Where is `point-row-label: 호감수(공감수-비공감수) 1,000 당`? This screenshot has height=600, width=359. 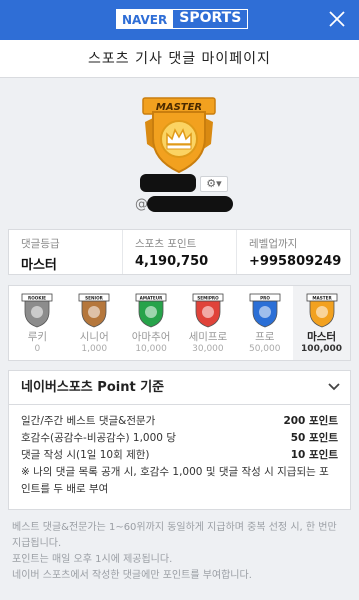
point-row-label: 호감수(공감수-비공감수) 1,000 당 is located at coordinates (98, 438).